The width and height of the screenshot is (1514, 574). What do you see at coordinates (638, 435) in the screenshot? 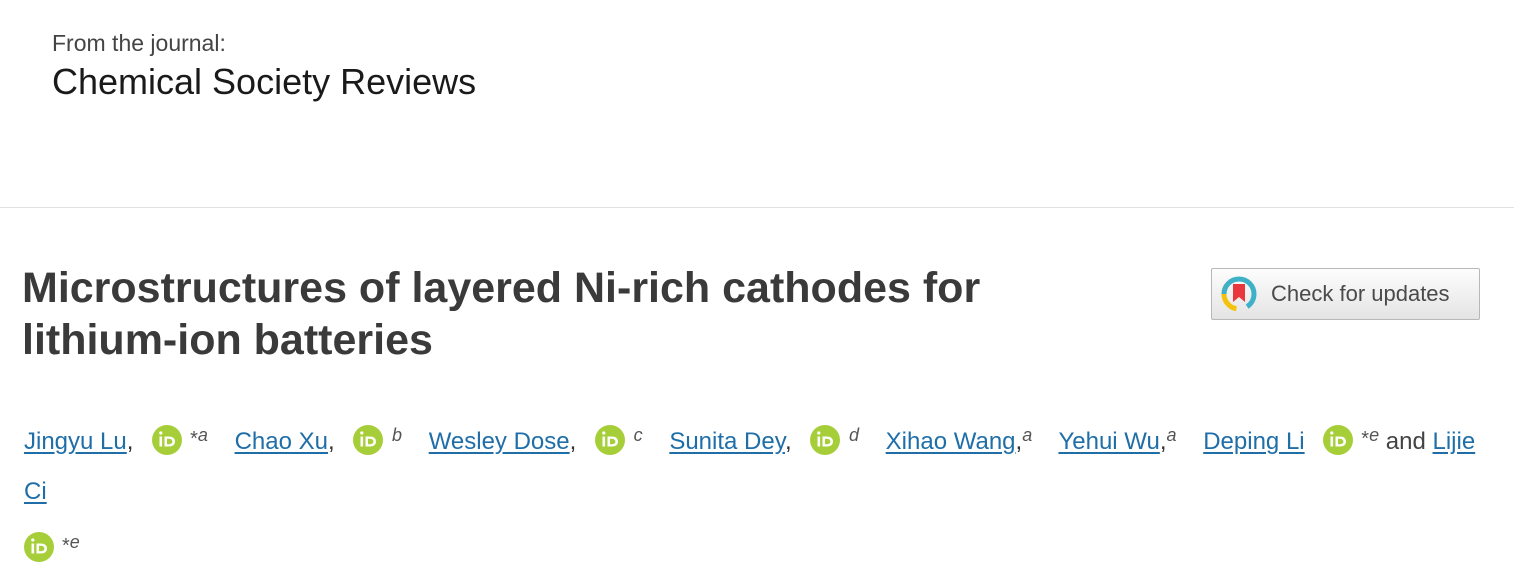
I see `affiliation-marker: c` at bounding box center [638, 435].